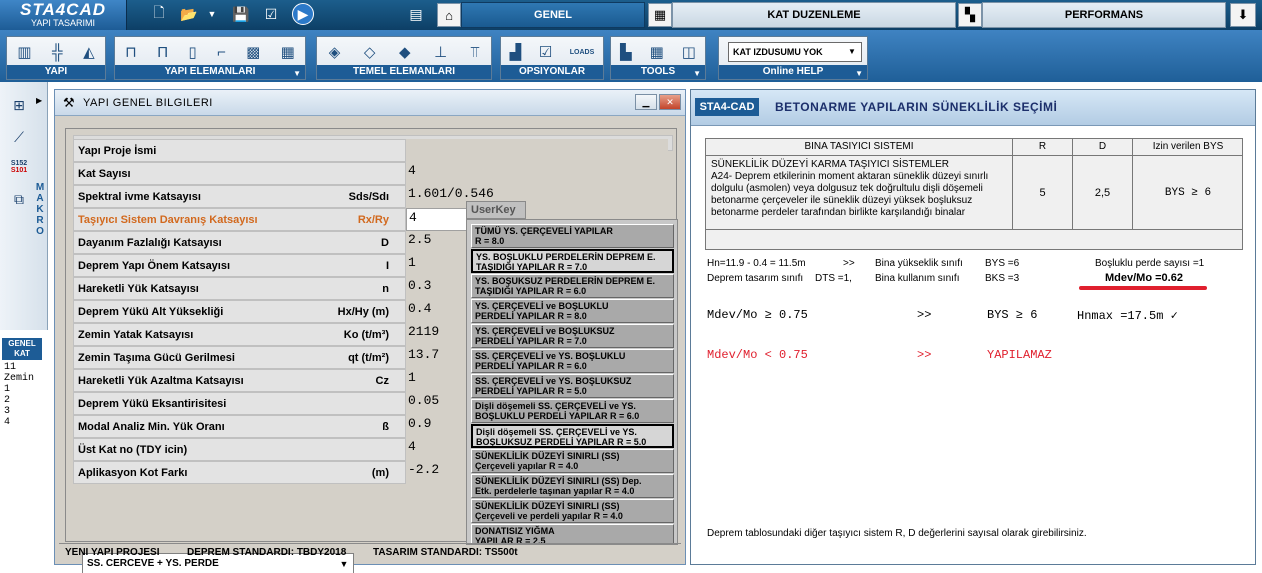  I want to click on tools-chart-icon: ▙, so click(626, 52).